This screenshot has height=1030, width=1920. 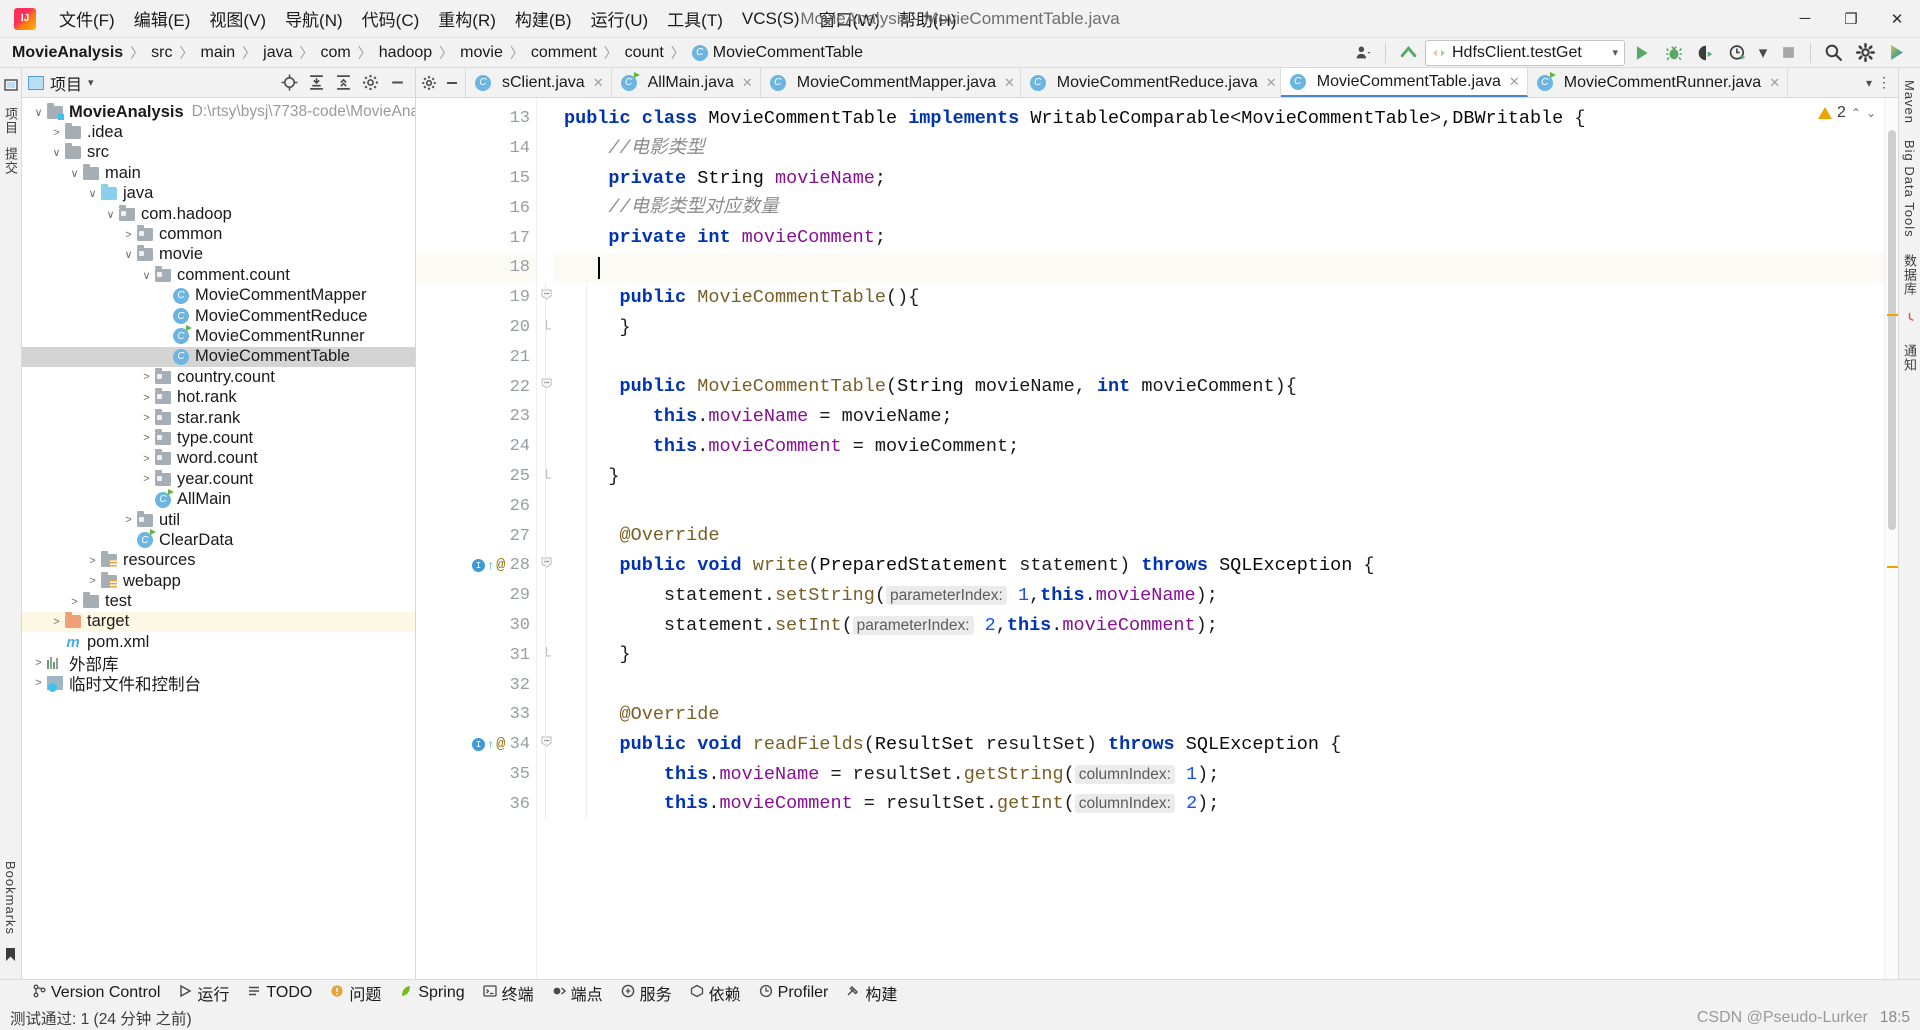 What do you see at coordinates (218, 296) in the screenshot?
I see `tree-row-moviecommentmapper: C MovieCommentMapper` at bounding box center [218, 296].